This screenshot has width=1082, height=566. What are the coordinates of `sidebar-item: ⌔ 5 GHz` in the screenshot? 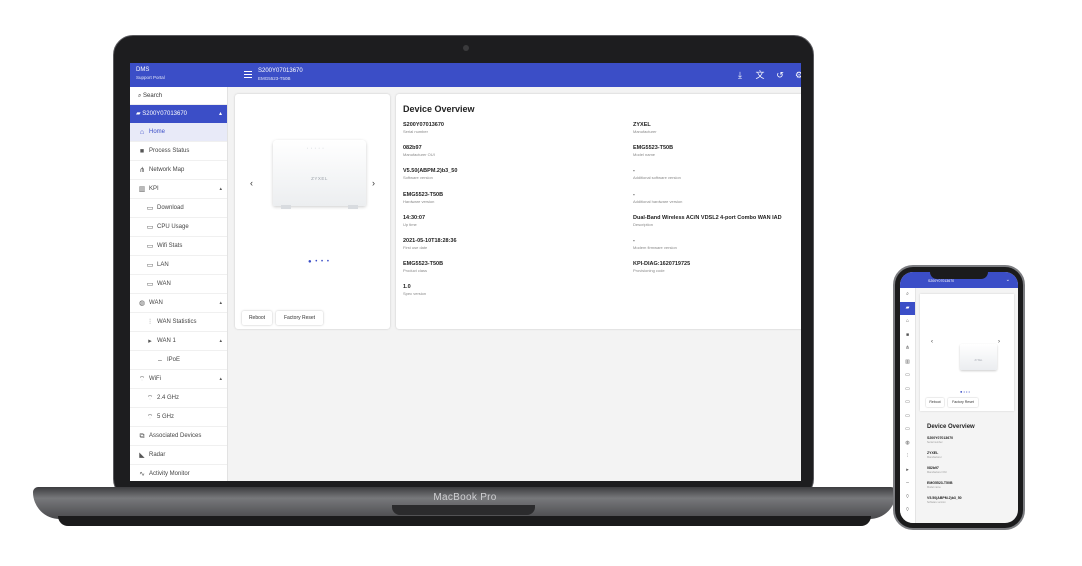 It's located at (178, 417).